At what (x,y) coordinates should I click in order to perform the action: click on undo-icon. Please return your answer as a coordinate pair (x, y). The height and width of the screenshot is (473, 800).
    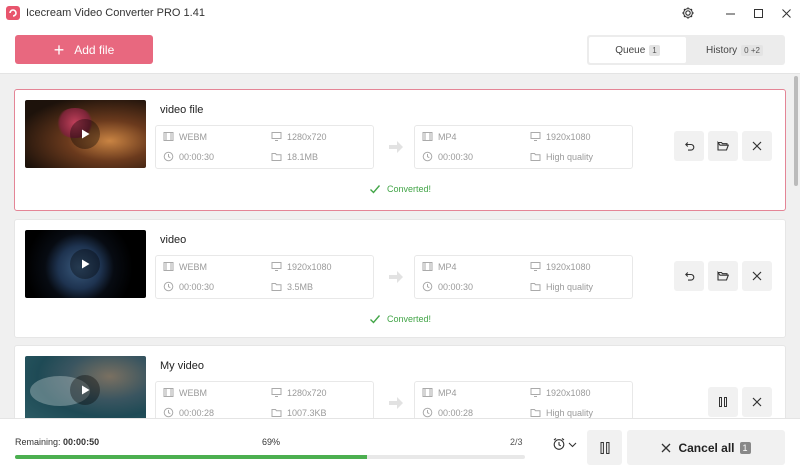
    Looking at the image, I should click on (690, 146).